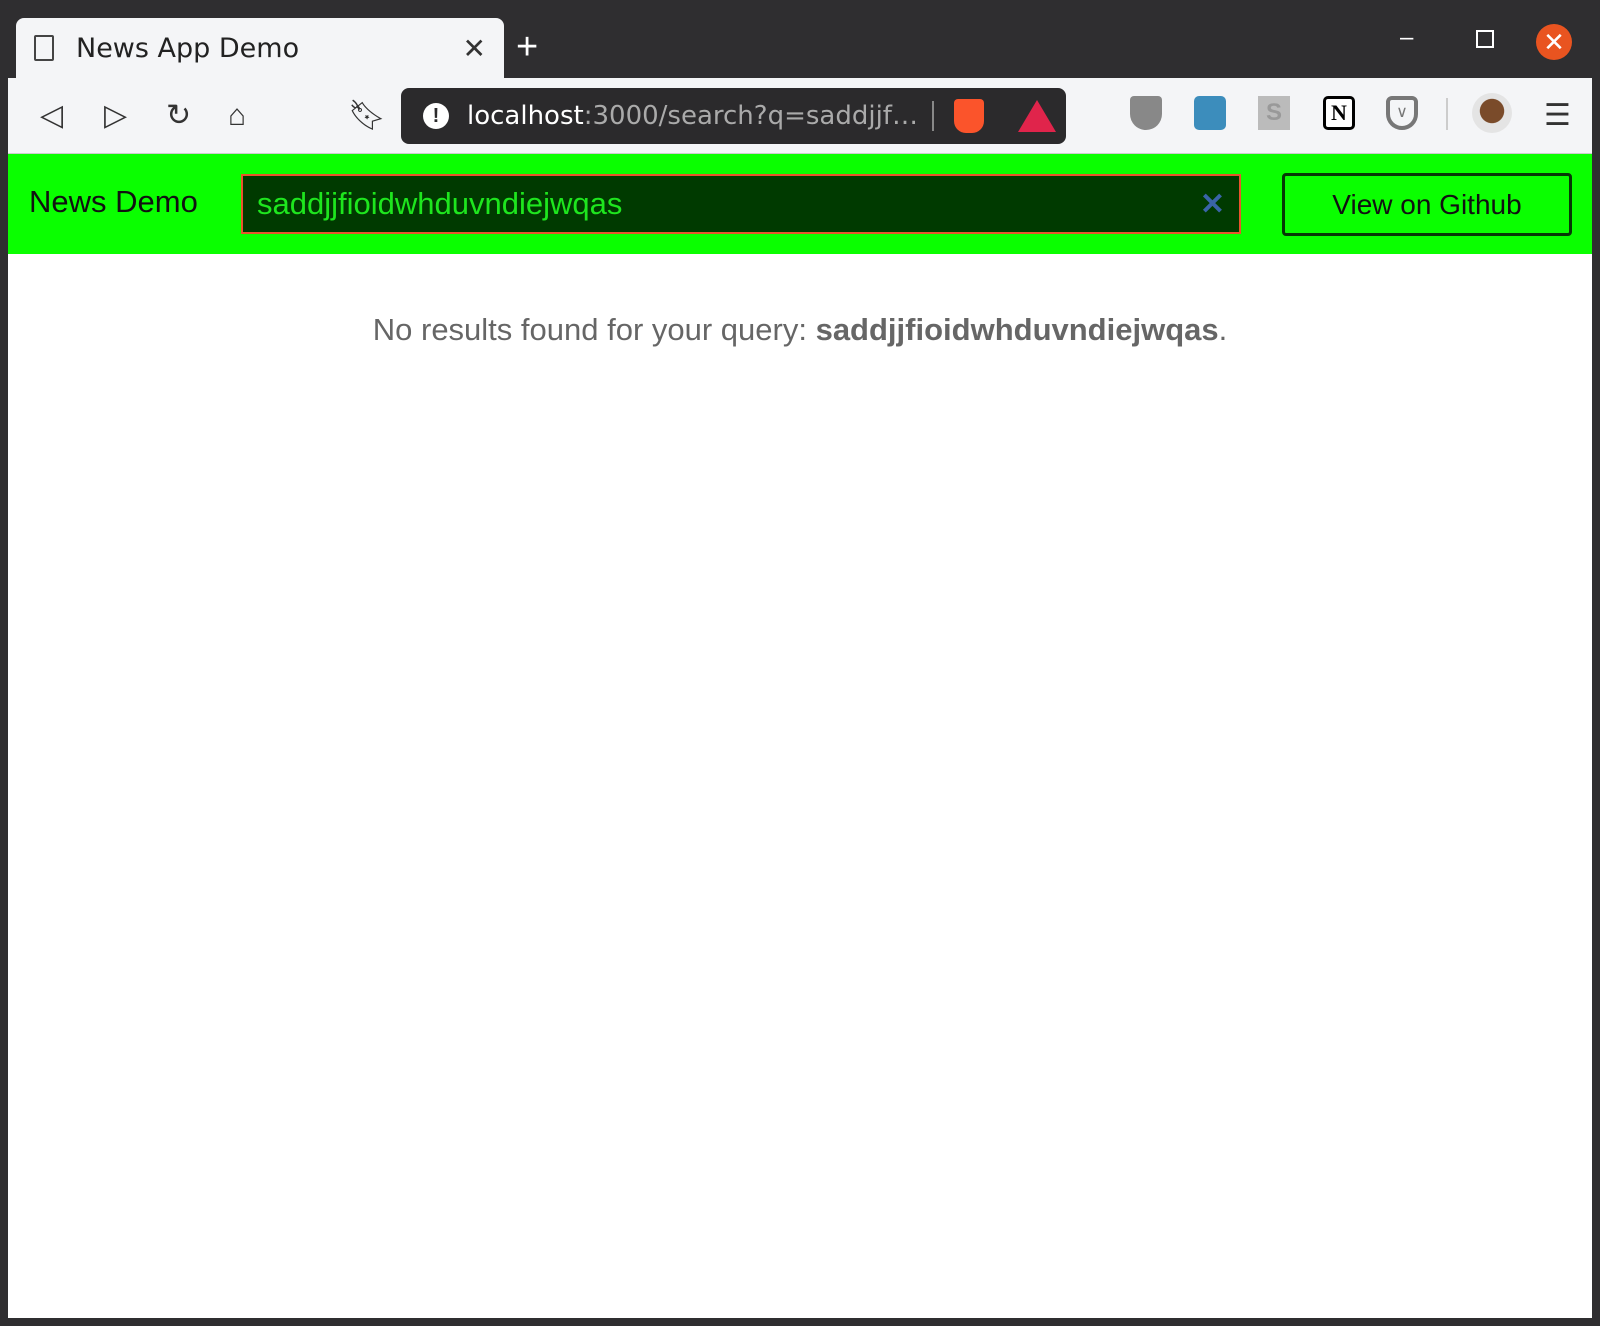  I want to click on message-query: saddjjfioidwhduvndiejwqas, so click(1017, 329).